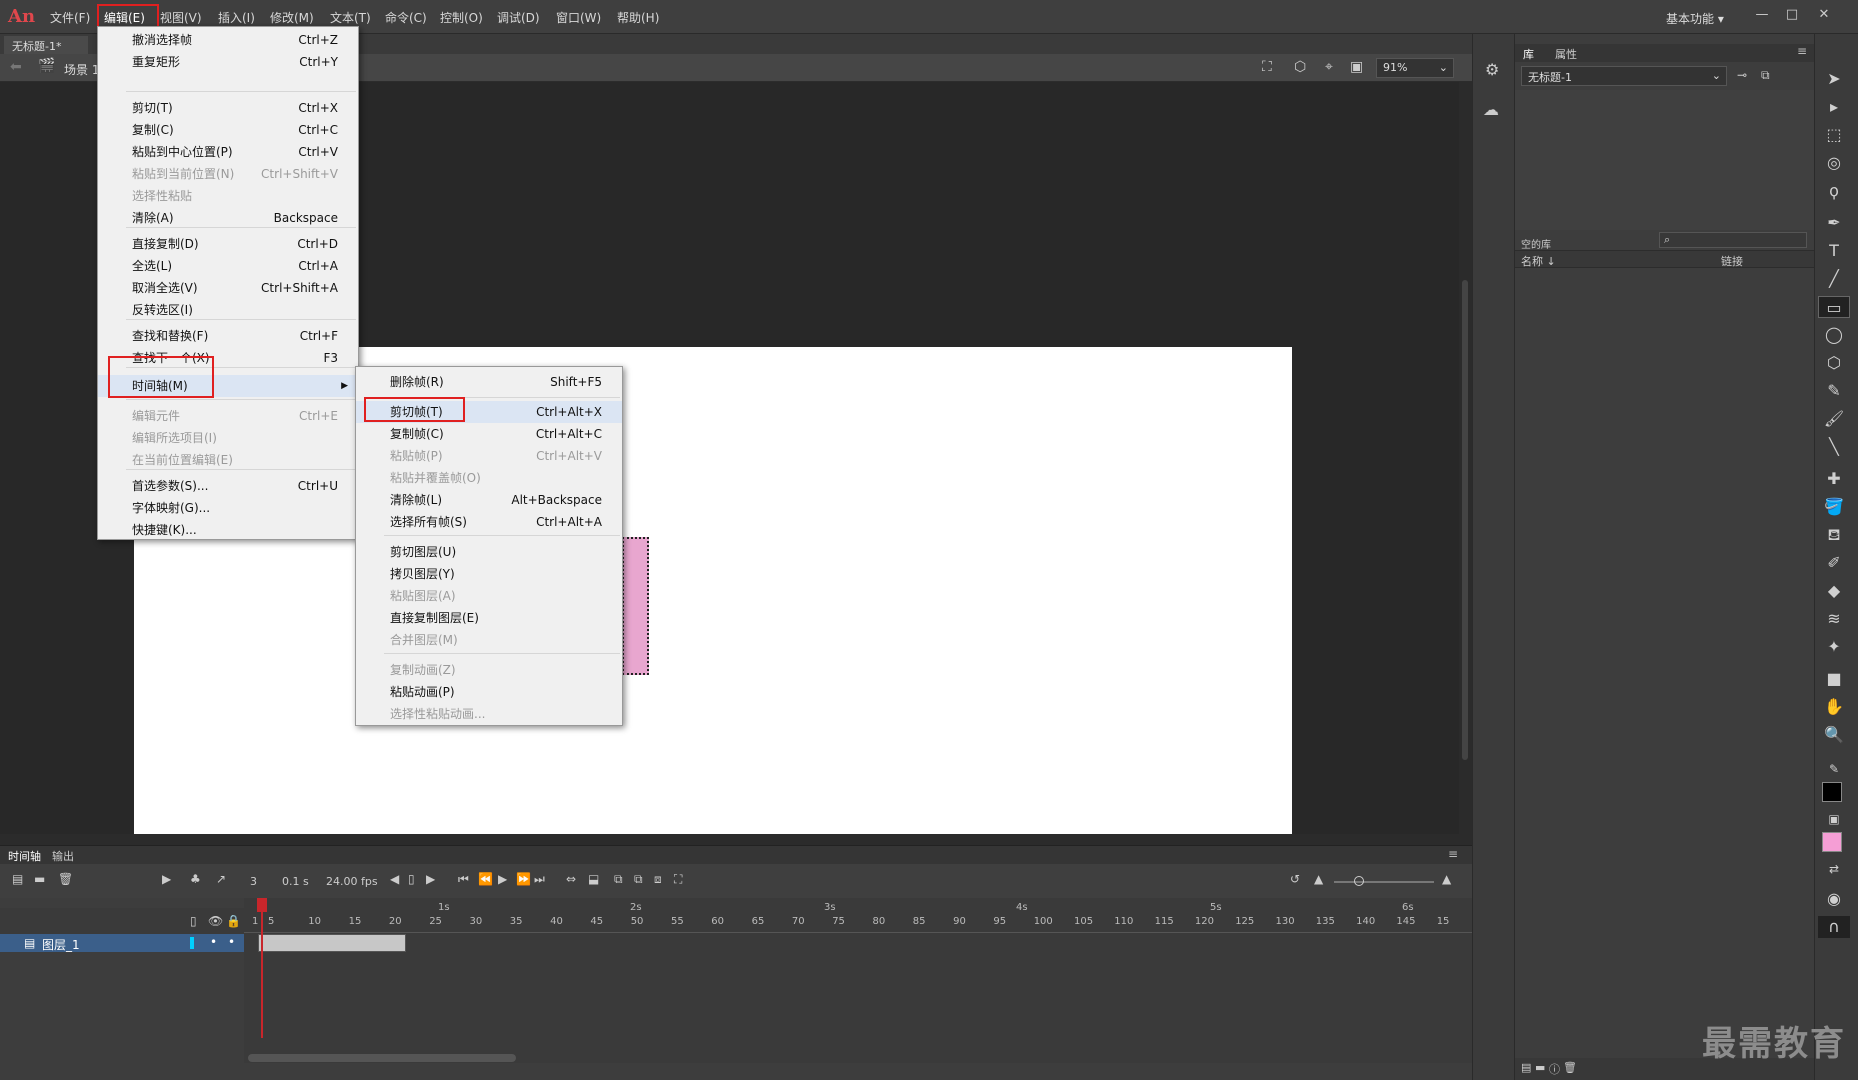 The width and height of the screenshot is (1858, 1080). Describe the element at coordinates (262, 905) in the screenshot. I see `playhead-handle` at that location.